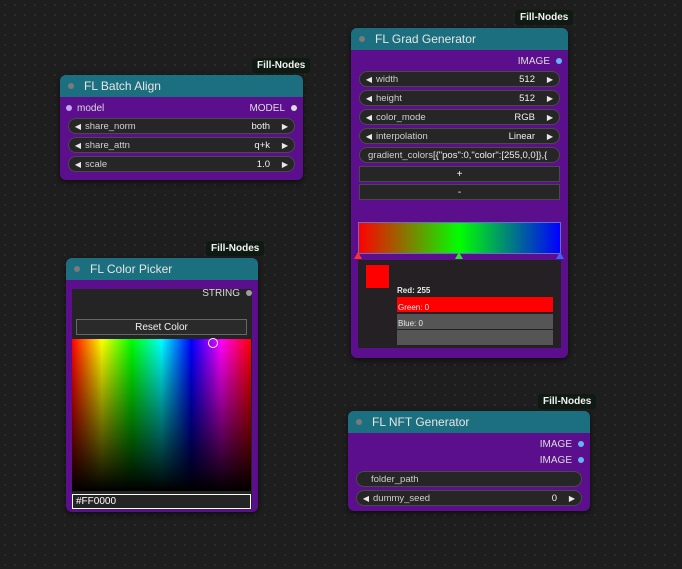  Describe the element at coordinates (459, 117) in the screenshot. I see `color-mode-widget: ◀ color_mode RGB ▶` at that location.